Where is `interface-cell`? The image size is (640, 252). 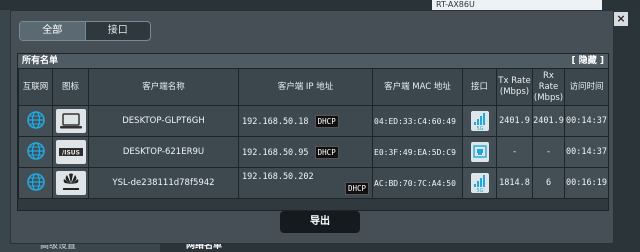 interface-cell is located at coordinates (479, 152).